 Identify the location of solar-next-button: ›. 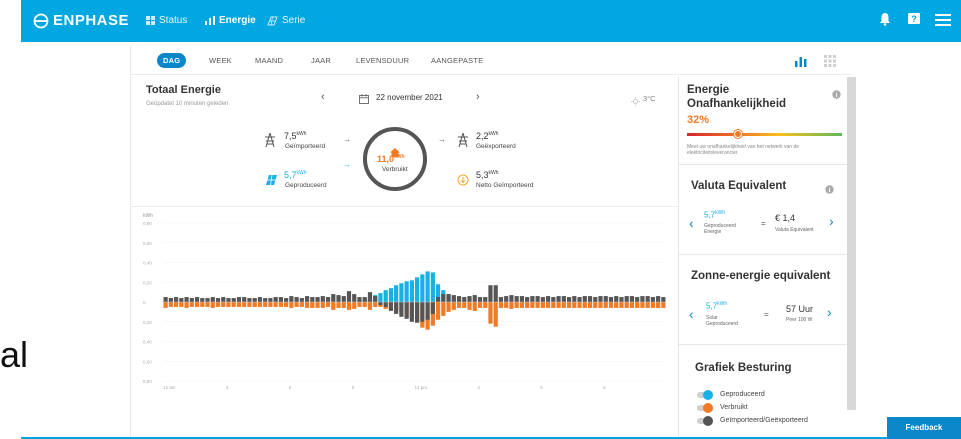
(829, 312).